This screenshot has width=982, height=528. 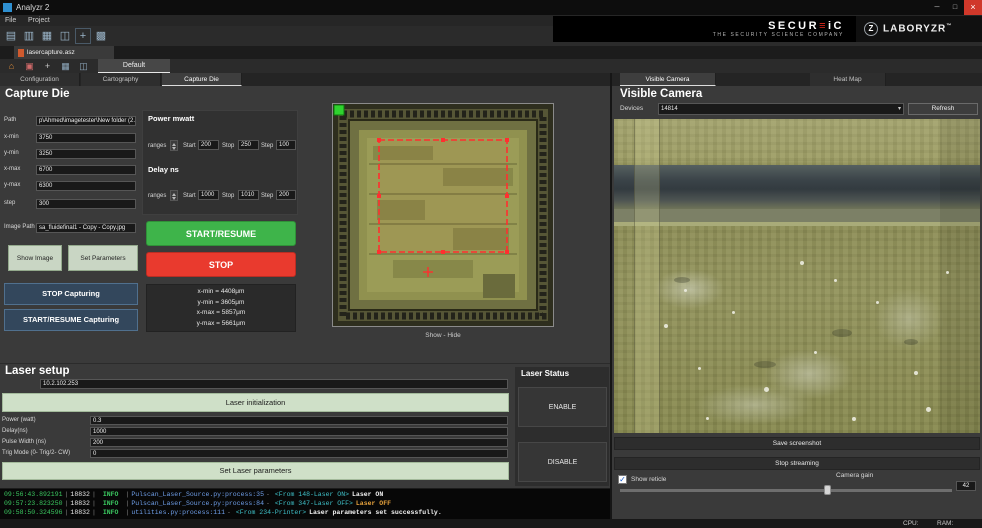 I want to click on close-button: ×, so click(x=973, y=7).